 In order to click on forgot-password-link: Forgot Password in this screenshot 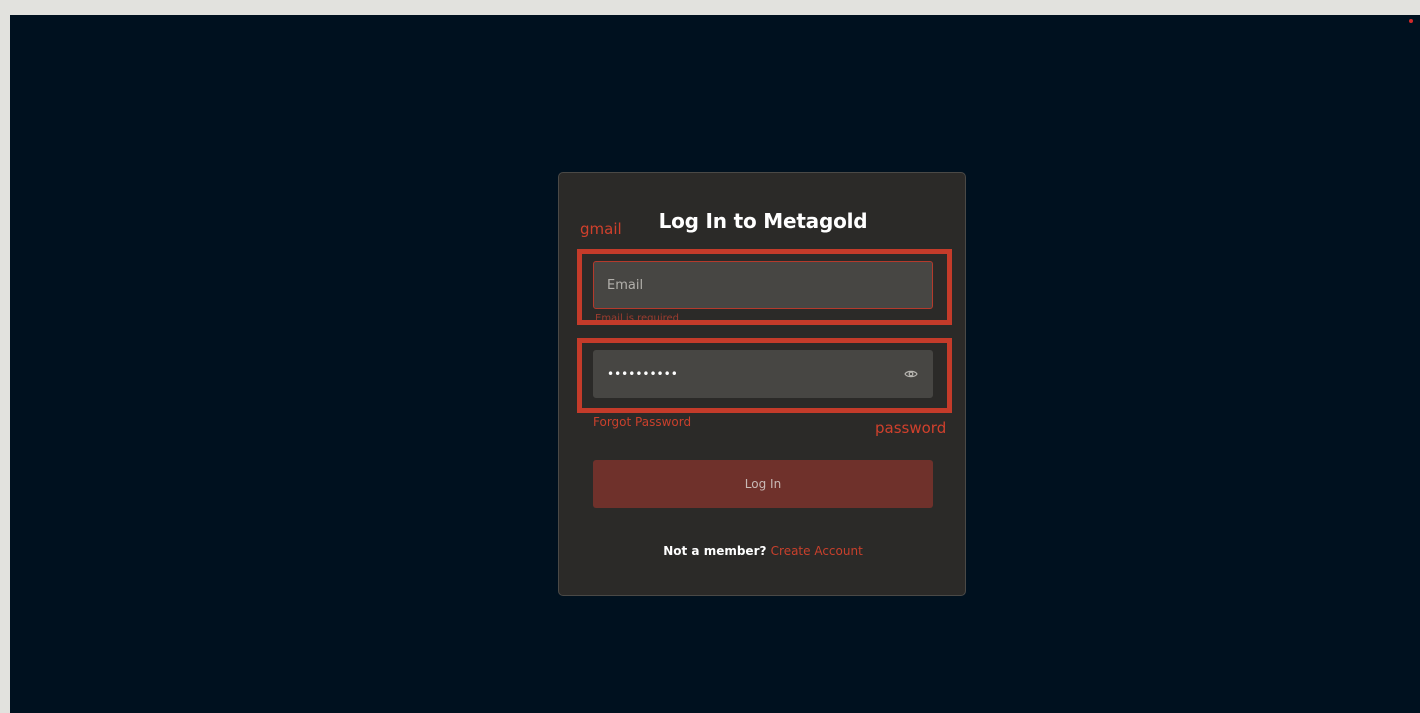, I will do `click(642, 422)`.